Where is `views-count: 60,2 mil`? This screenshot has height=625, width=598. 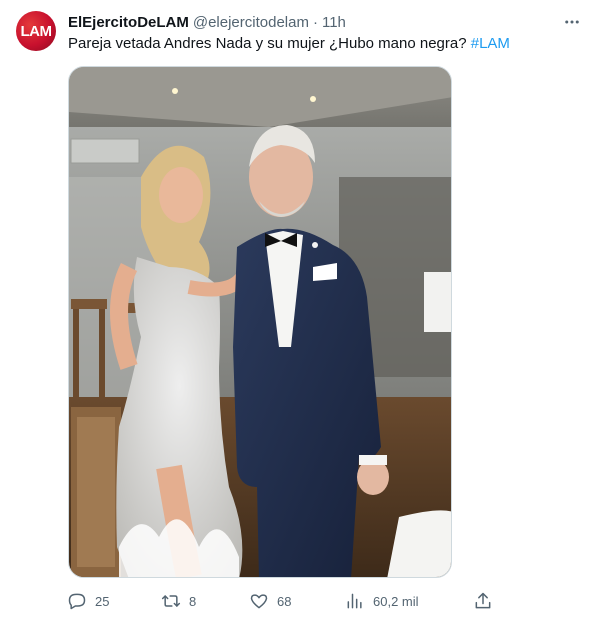 views-count: 60,2 mil is located at coordinates (396, 601).